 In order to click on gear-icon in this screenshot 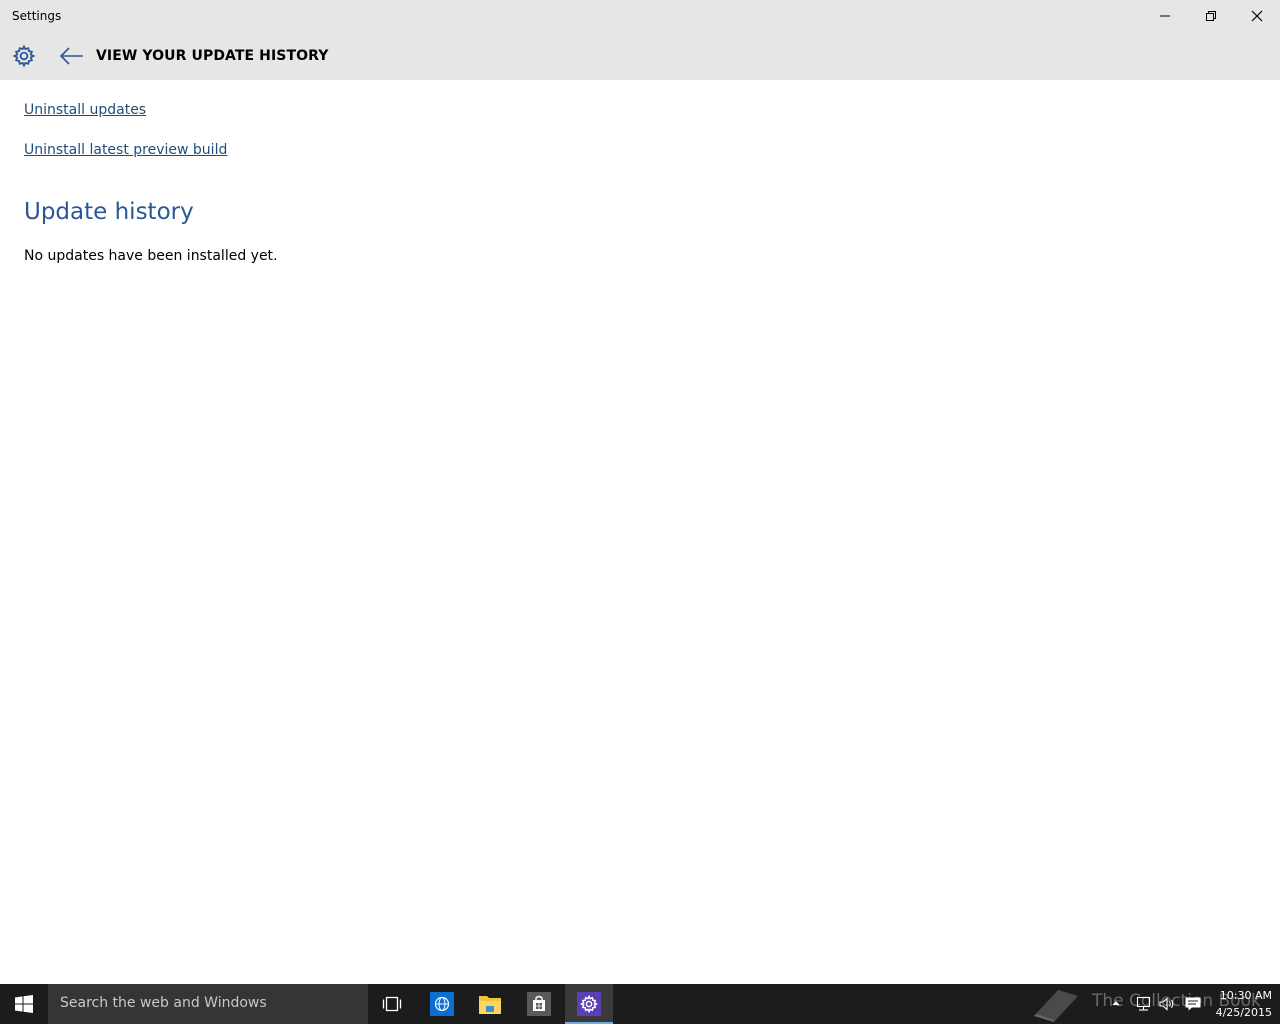, I will do `click(24, 56)`.